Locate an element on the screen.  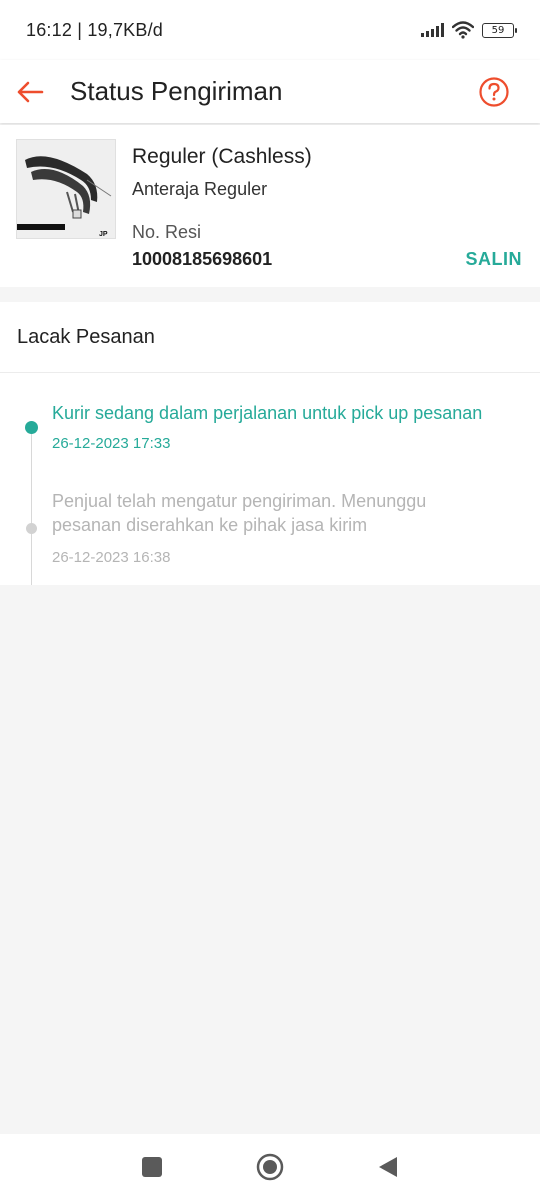
battery-icon: 59 is located at coordinates (499, 30).